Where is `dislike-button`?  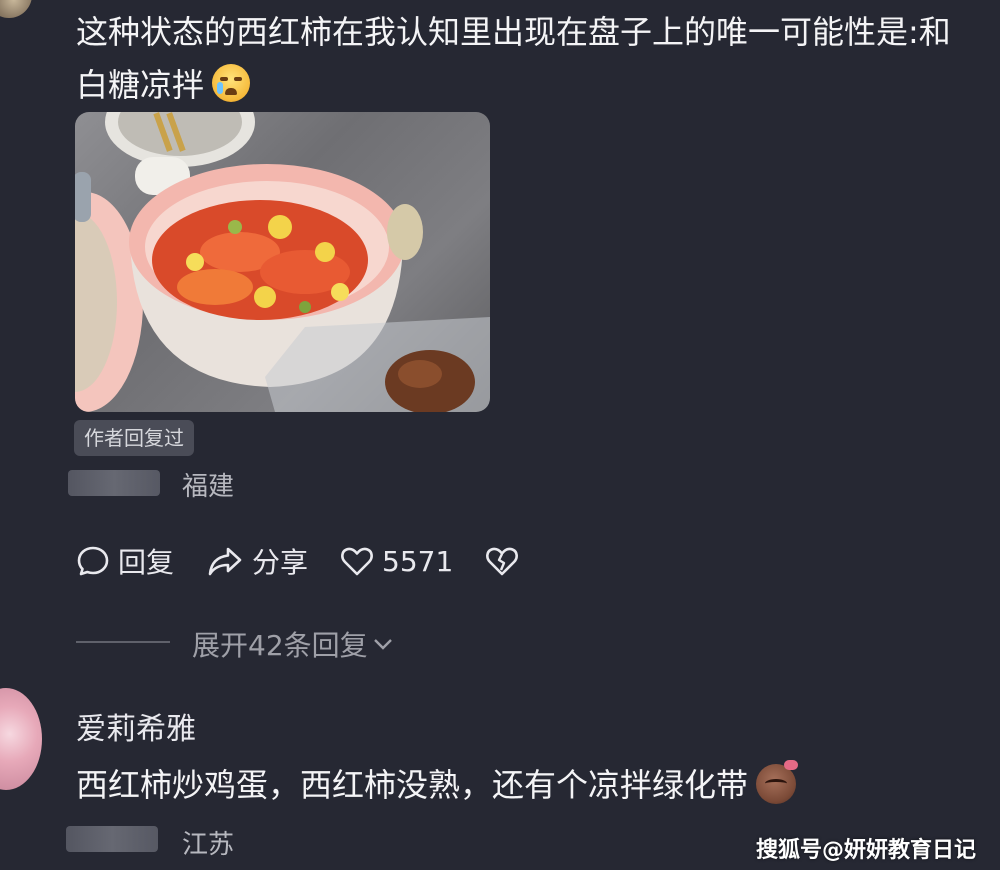
dislike-button is located at coordinates (506, 561).